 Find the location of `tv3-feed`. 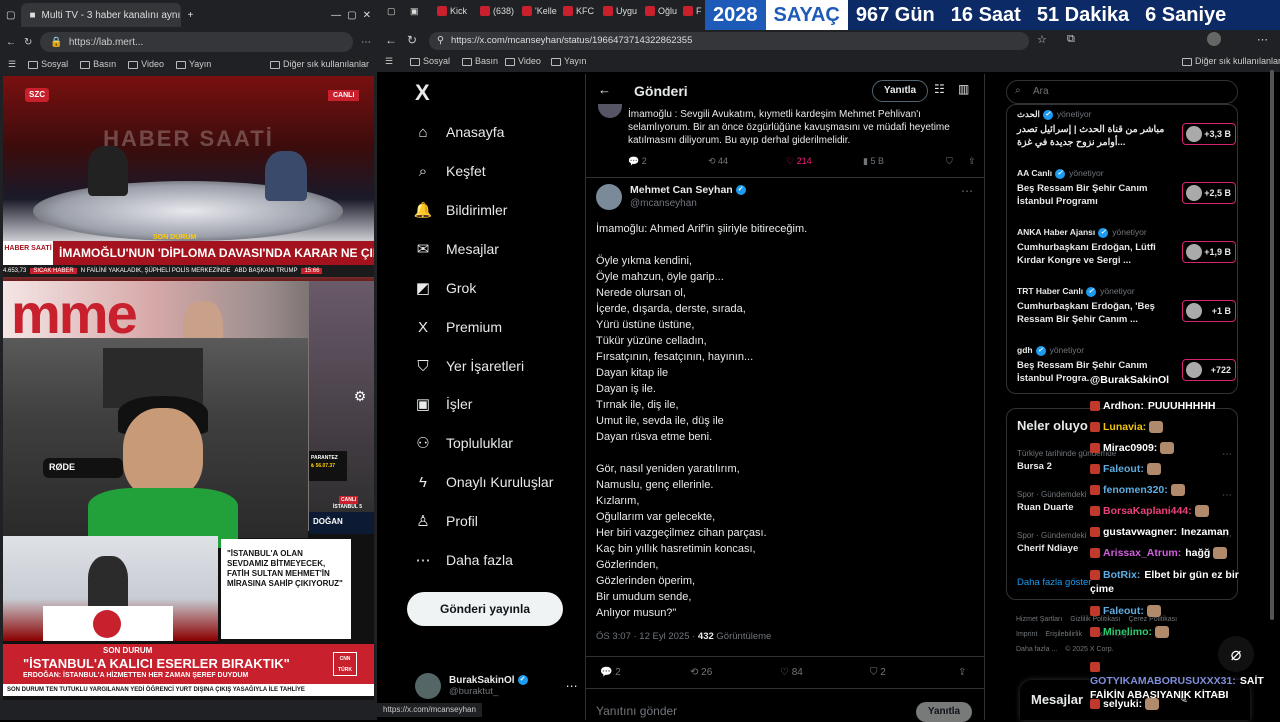

tv3-feed is located at coordinates (110, 588).